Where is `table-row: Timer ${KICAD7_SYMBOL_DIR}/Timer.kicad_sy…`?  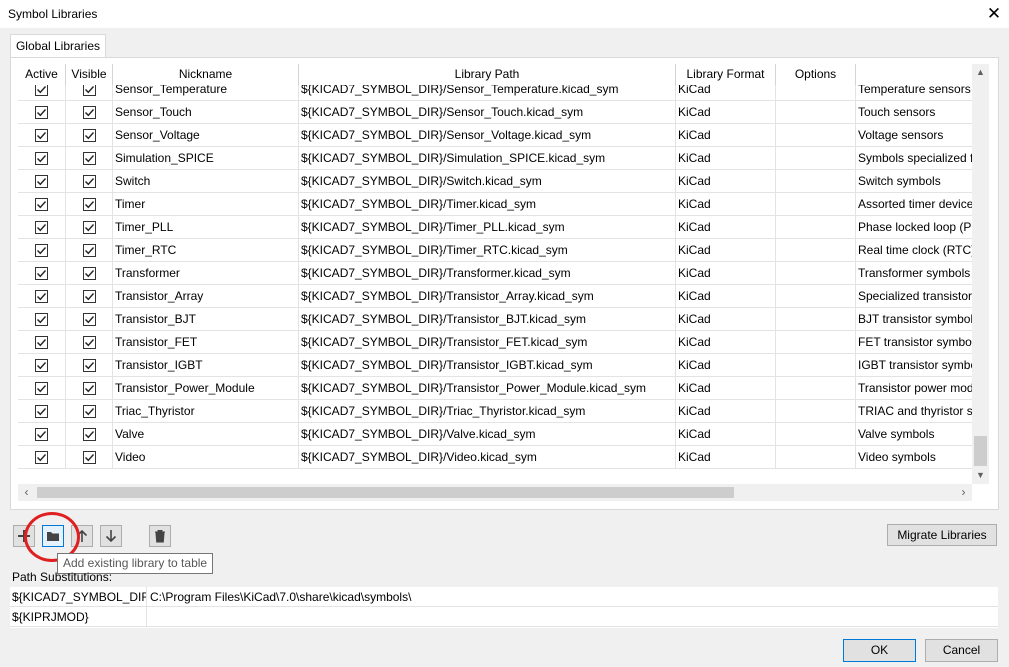 table-row: Timer ${KICAD7_SYMBOL_DIR}/Timer.kicad_sy… is located at coordinates (495, 204).